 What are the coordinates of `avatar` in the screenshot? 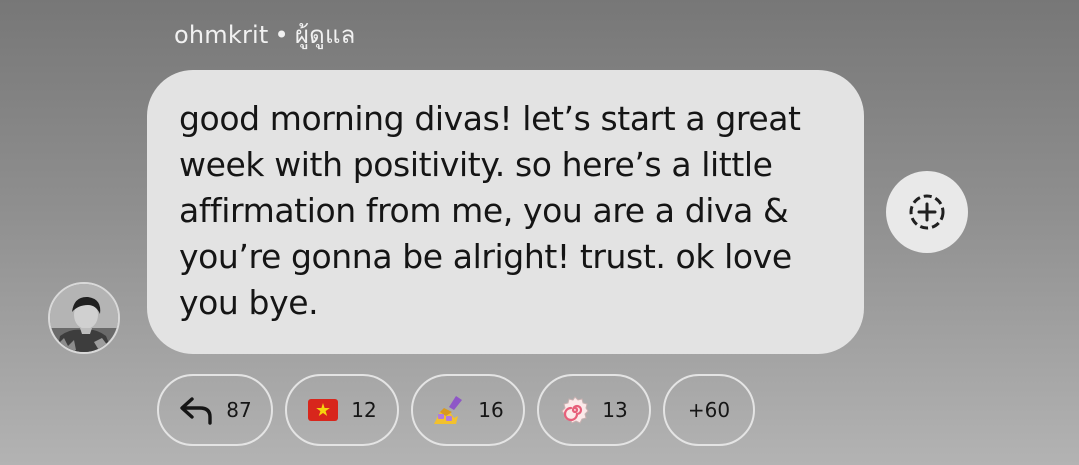 It's located at (84, 318).